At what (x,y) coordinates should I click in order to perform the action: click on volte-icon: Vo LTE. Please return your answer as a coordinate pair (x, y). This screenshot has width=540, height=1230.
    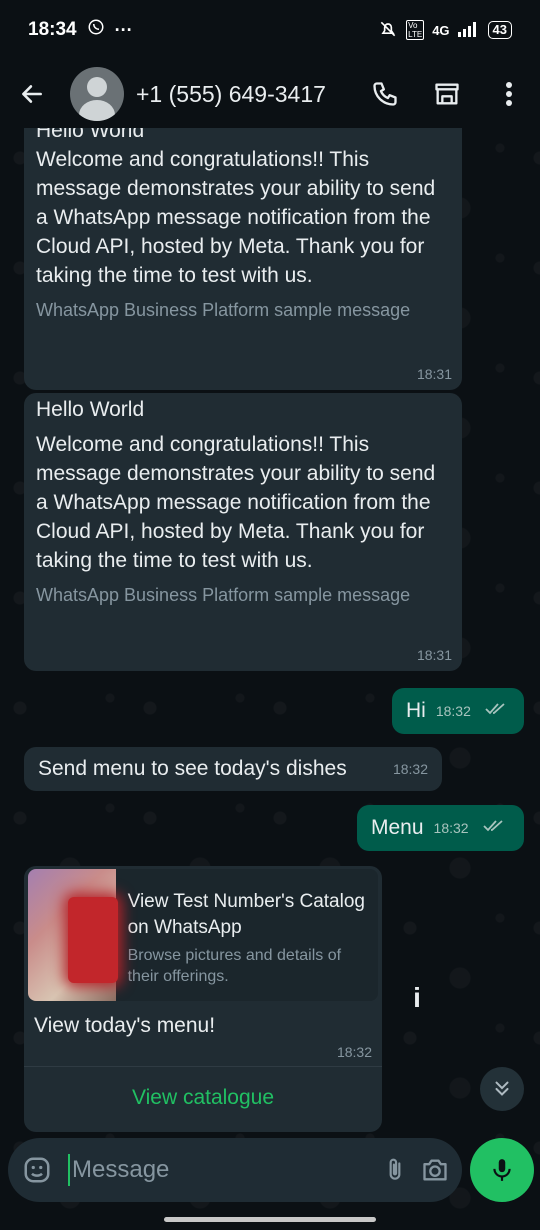
    Looking at the image, I should click on (415, 30).